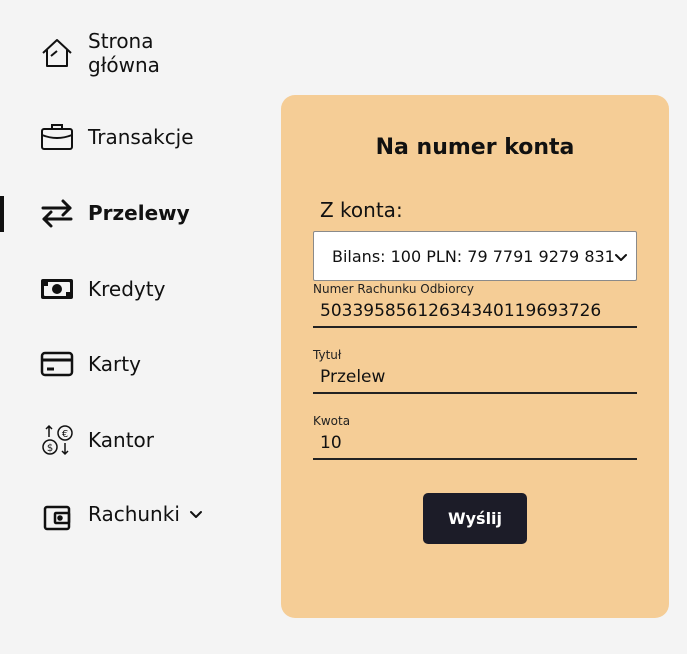 Image resolution: width=687 pixels, height=654 pixels. Describe the element at coordinates (361, 210) in the screenshot. I see `from-account-label: Z konta:` at that location.